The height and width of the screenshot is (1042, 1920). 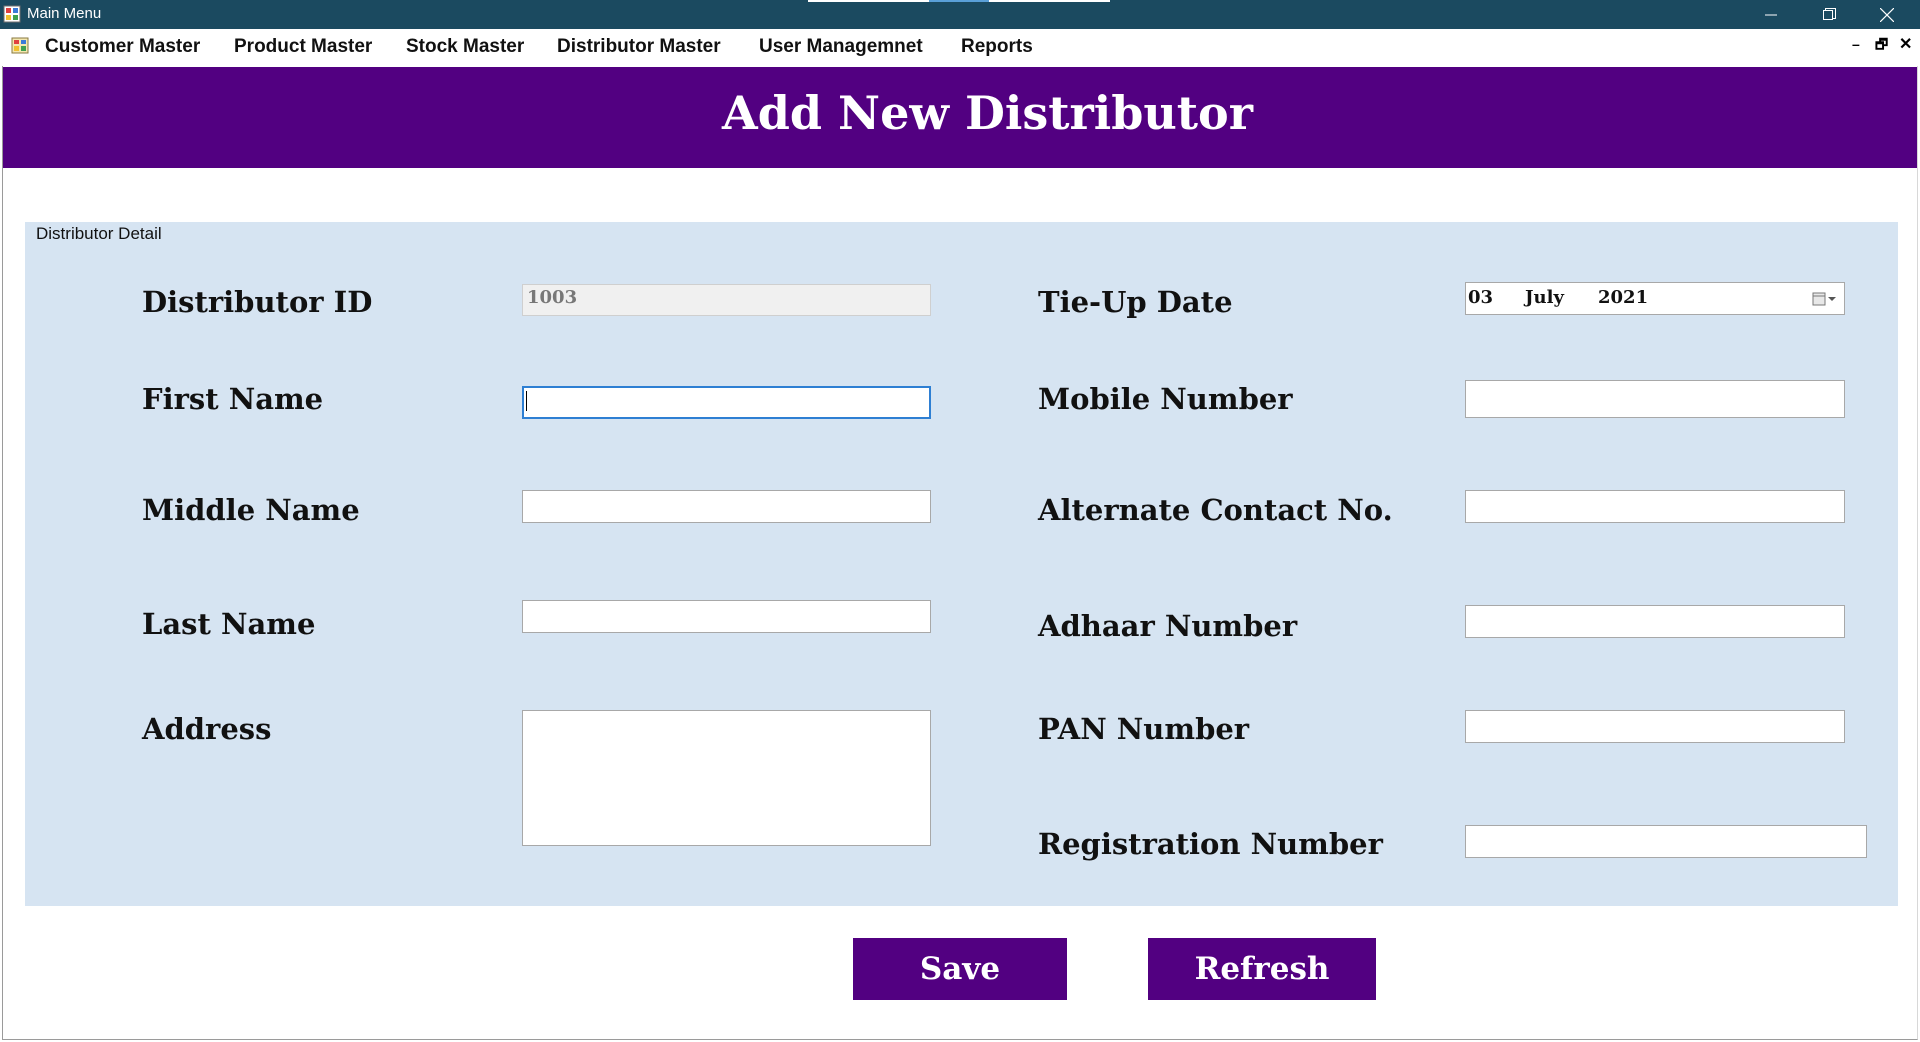 I want to click on calendar-dropdown-icon, so click(x=1825, y=299).